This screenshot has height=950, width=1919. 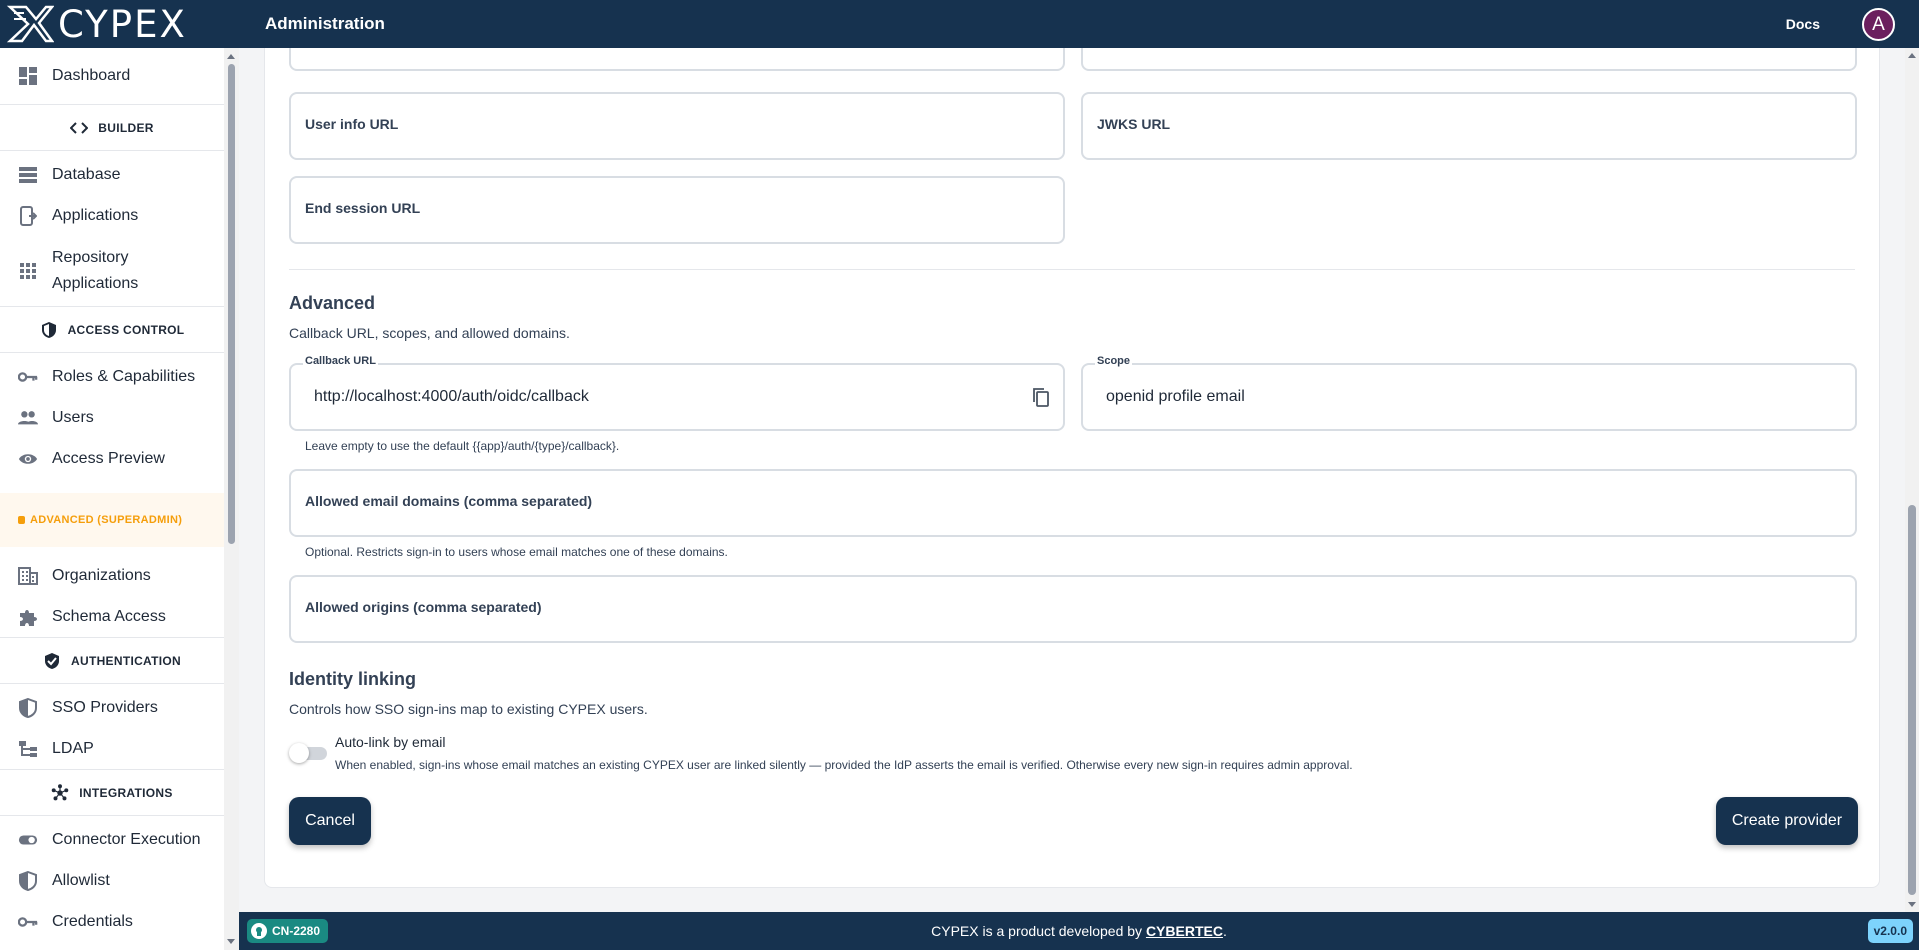 I want to click on field-label: End session URL, so click(x=363, y=208).